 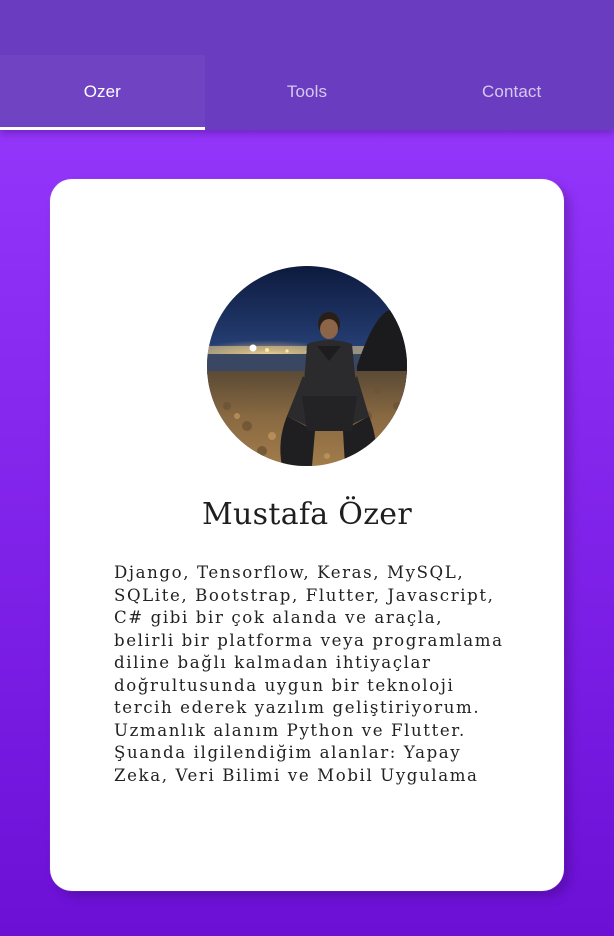 I want to click on tab-tools-label: Tools, so click(x=307, y=91).